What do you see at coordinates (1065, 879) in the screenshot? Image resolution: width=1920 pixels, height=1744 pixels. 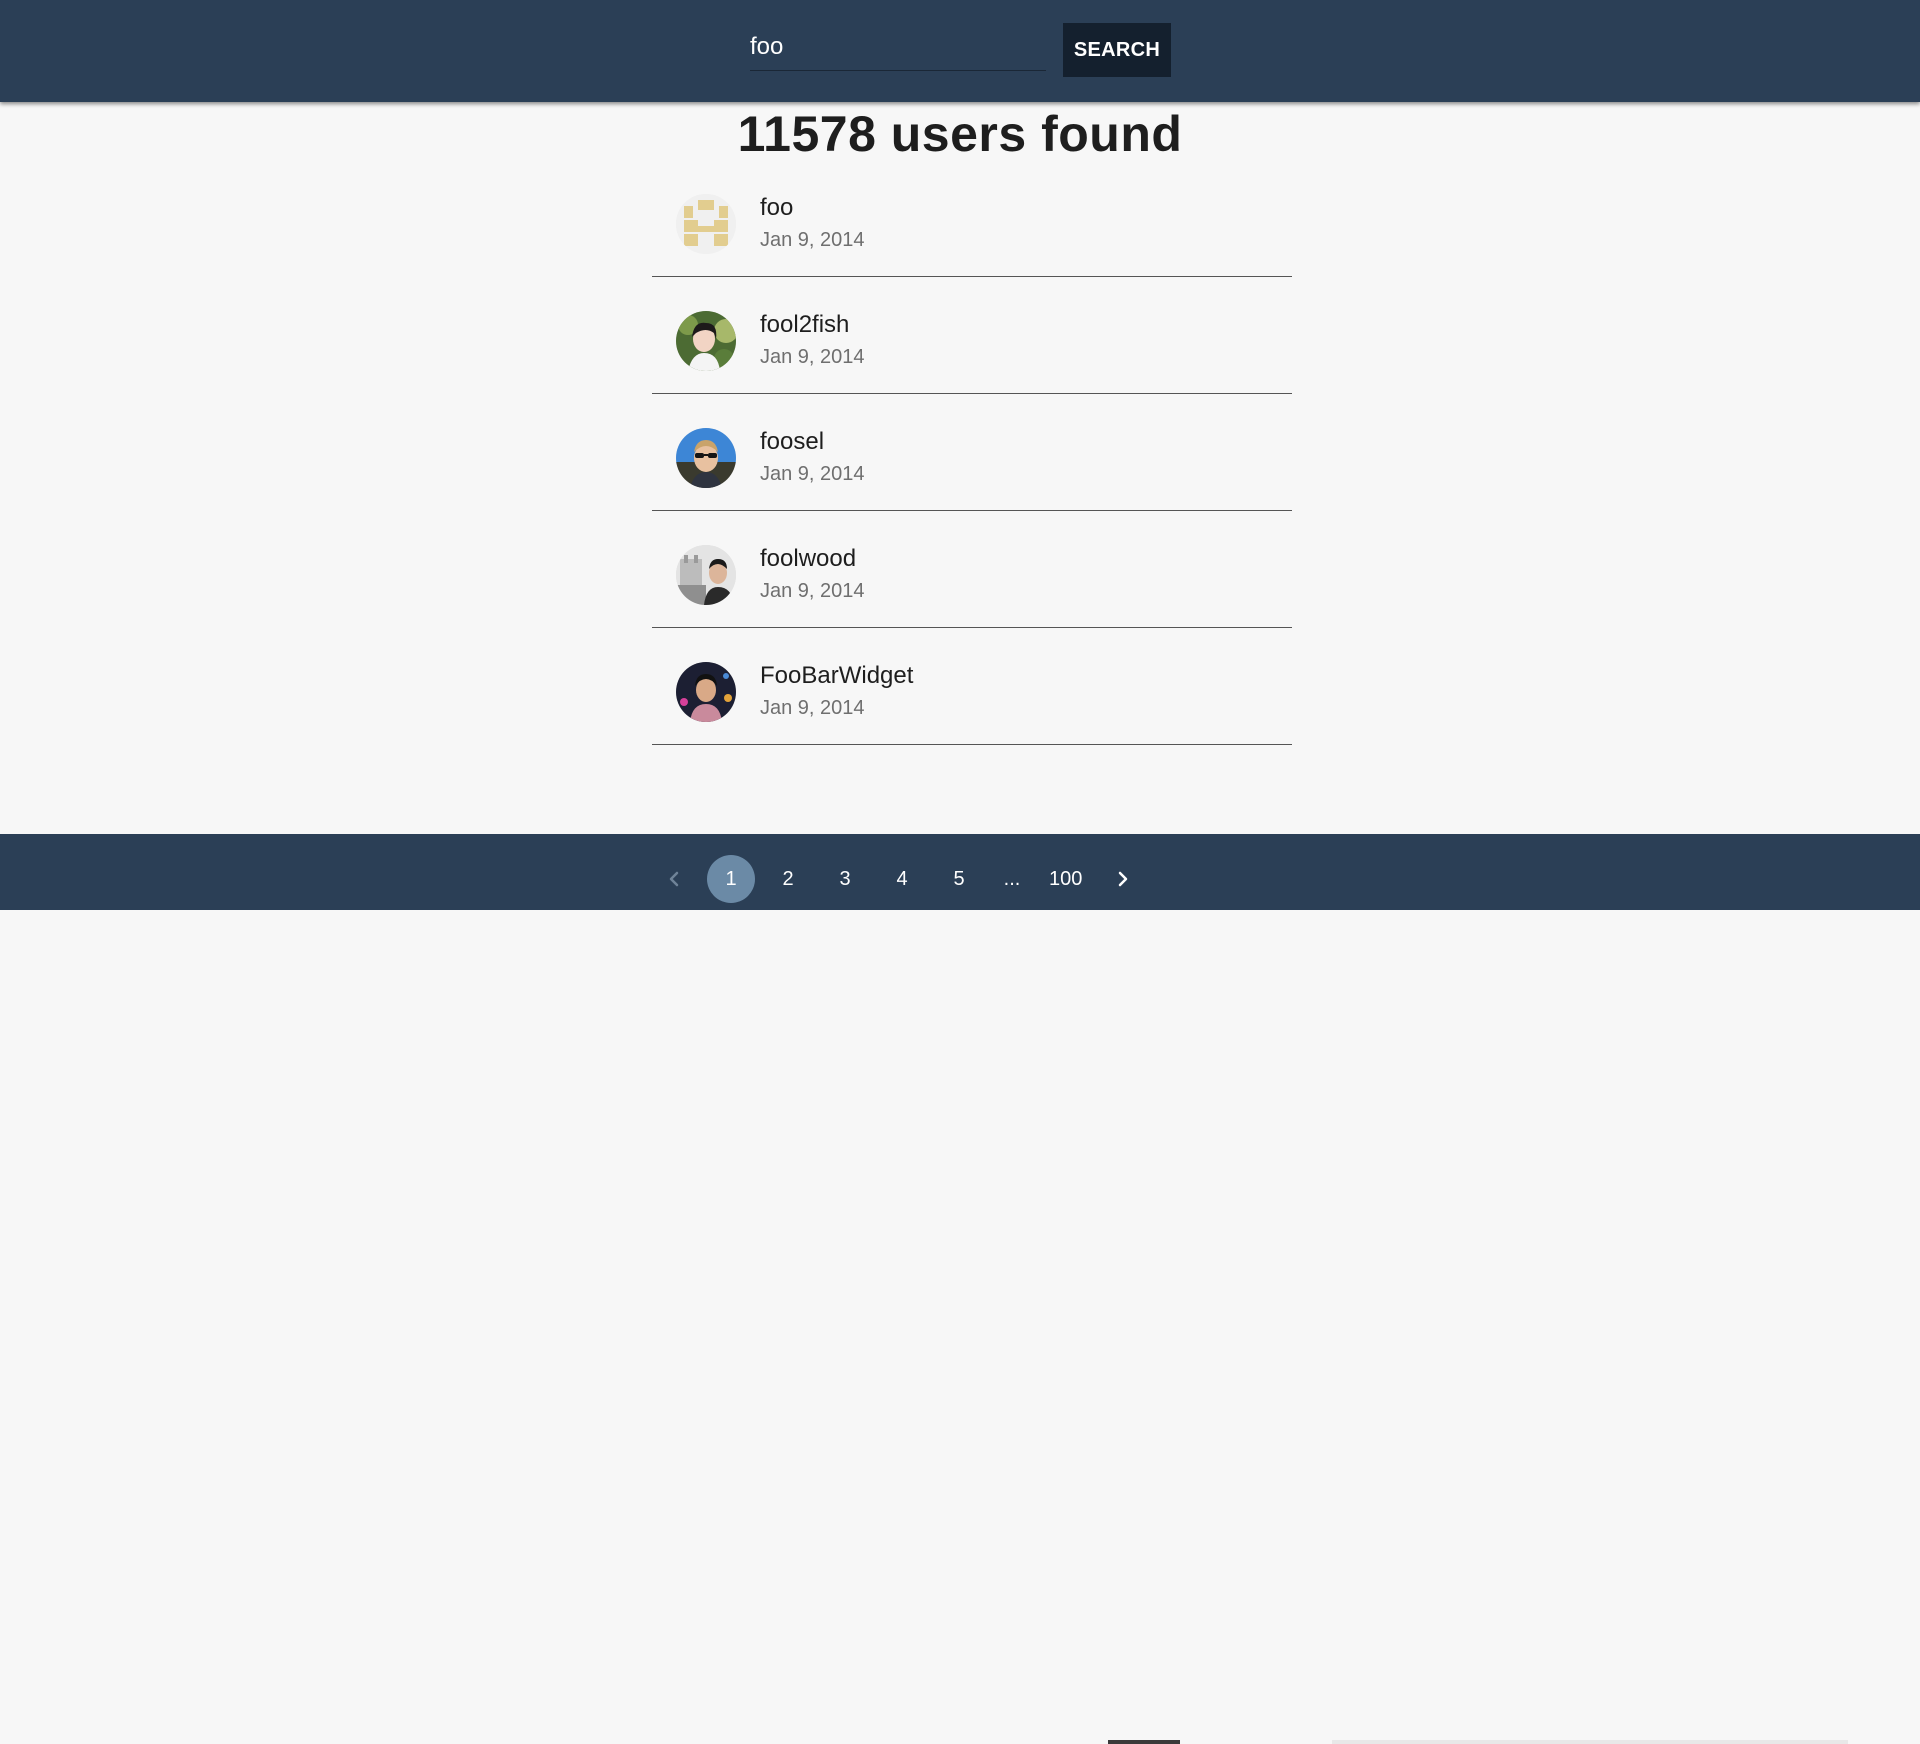 I see `page-button-last: 100` at bounding box center [1065, 879].